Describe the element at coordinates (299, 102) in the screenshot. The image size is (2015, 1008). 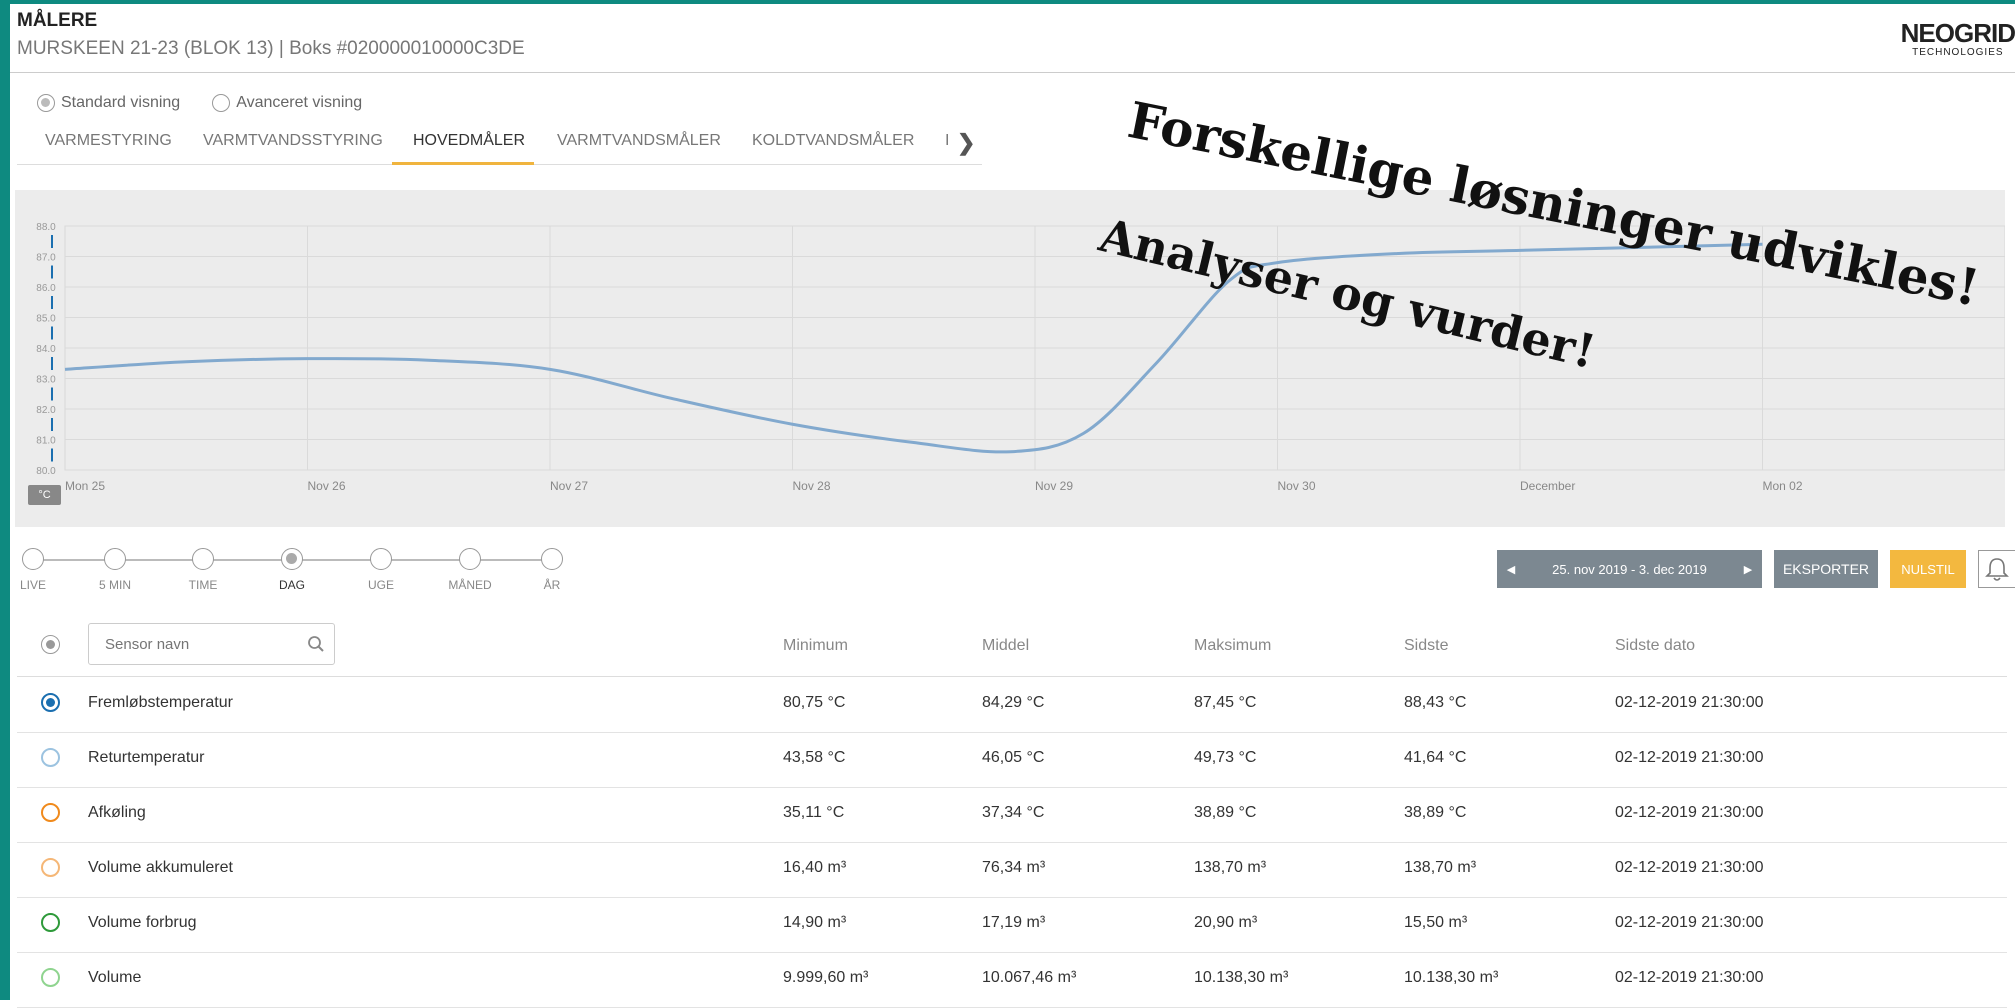
I see `view-option-label: Avanceret visning` at that location.